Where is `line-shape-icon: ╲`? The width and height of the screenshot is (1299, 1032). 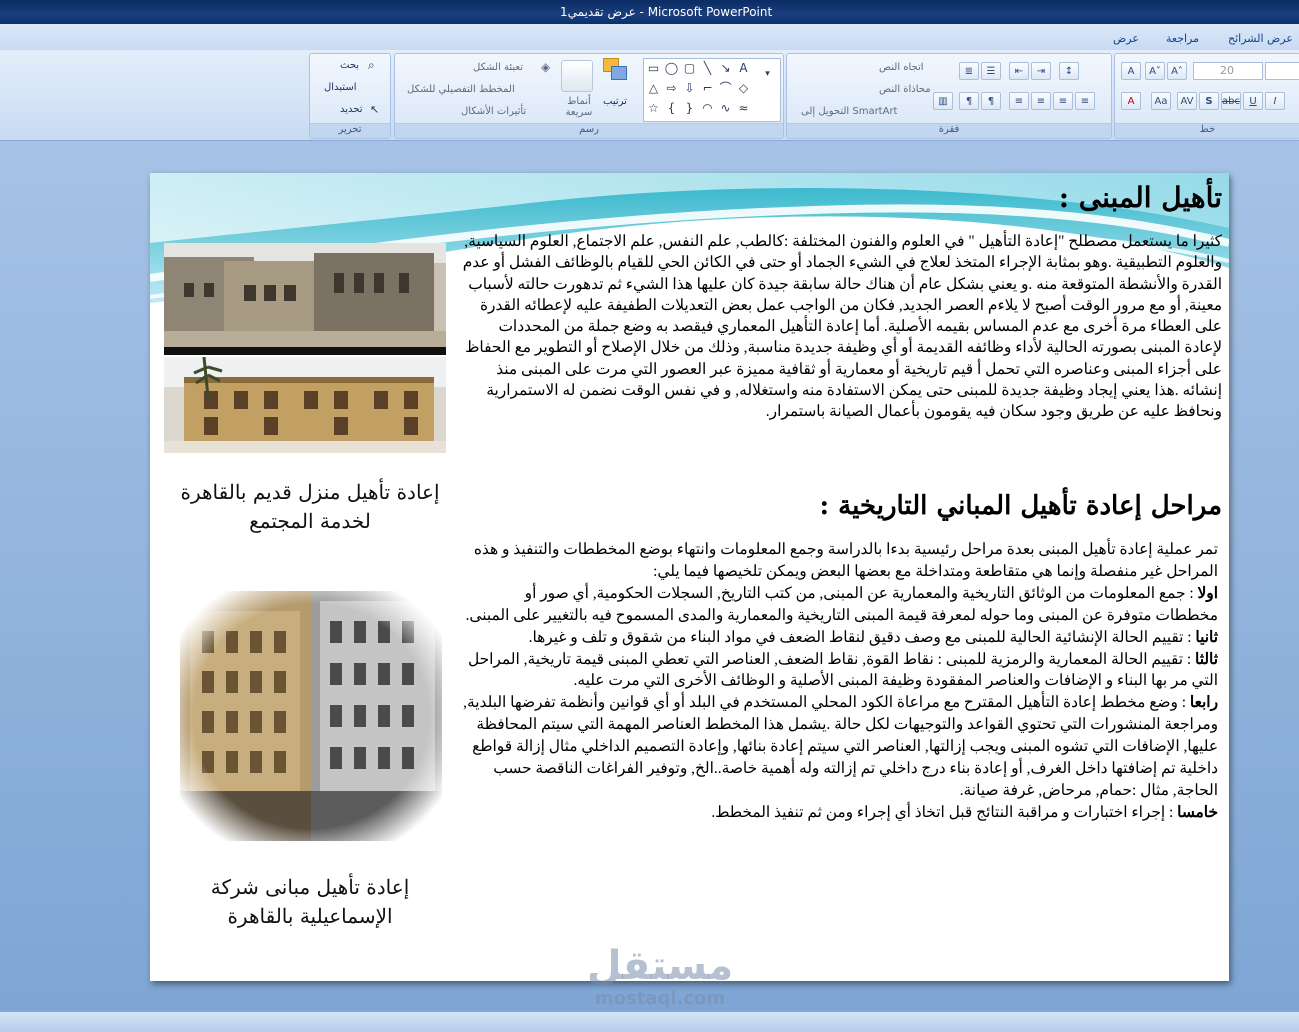
line-shape-icon: ╲ is located at coordinates (707, 68).